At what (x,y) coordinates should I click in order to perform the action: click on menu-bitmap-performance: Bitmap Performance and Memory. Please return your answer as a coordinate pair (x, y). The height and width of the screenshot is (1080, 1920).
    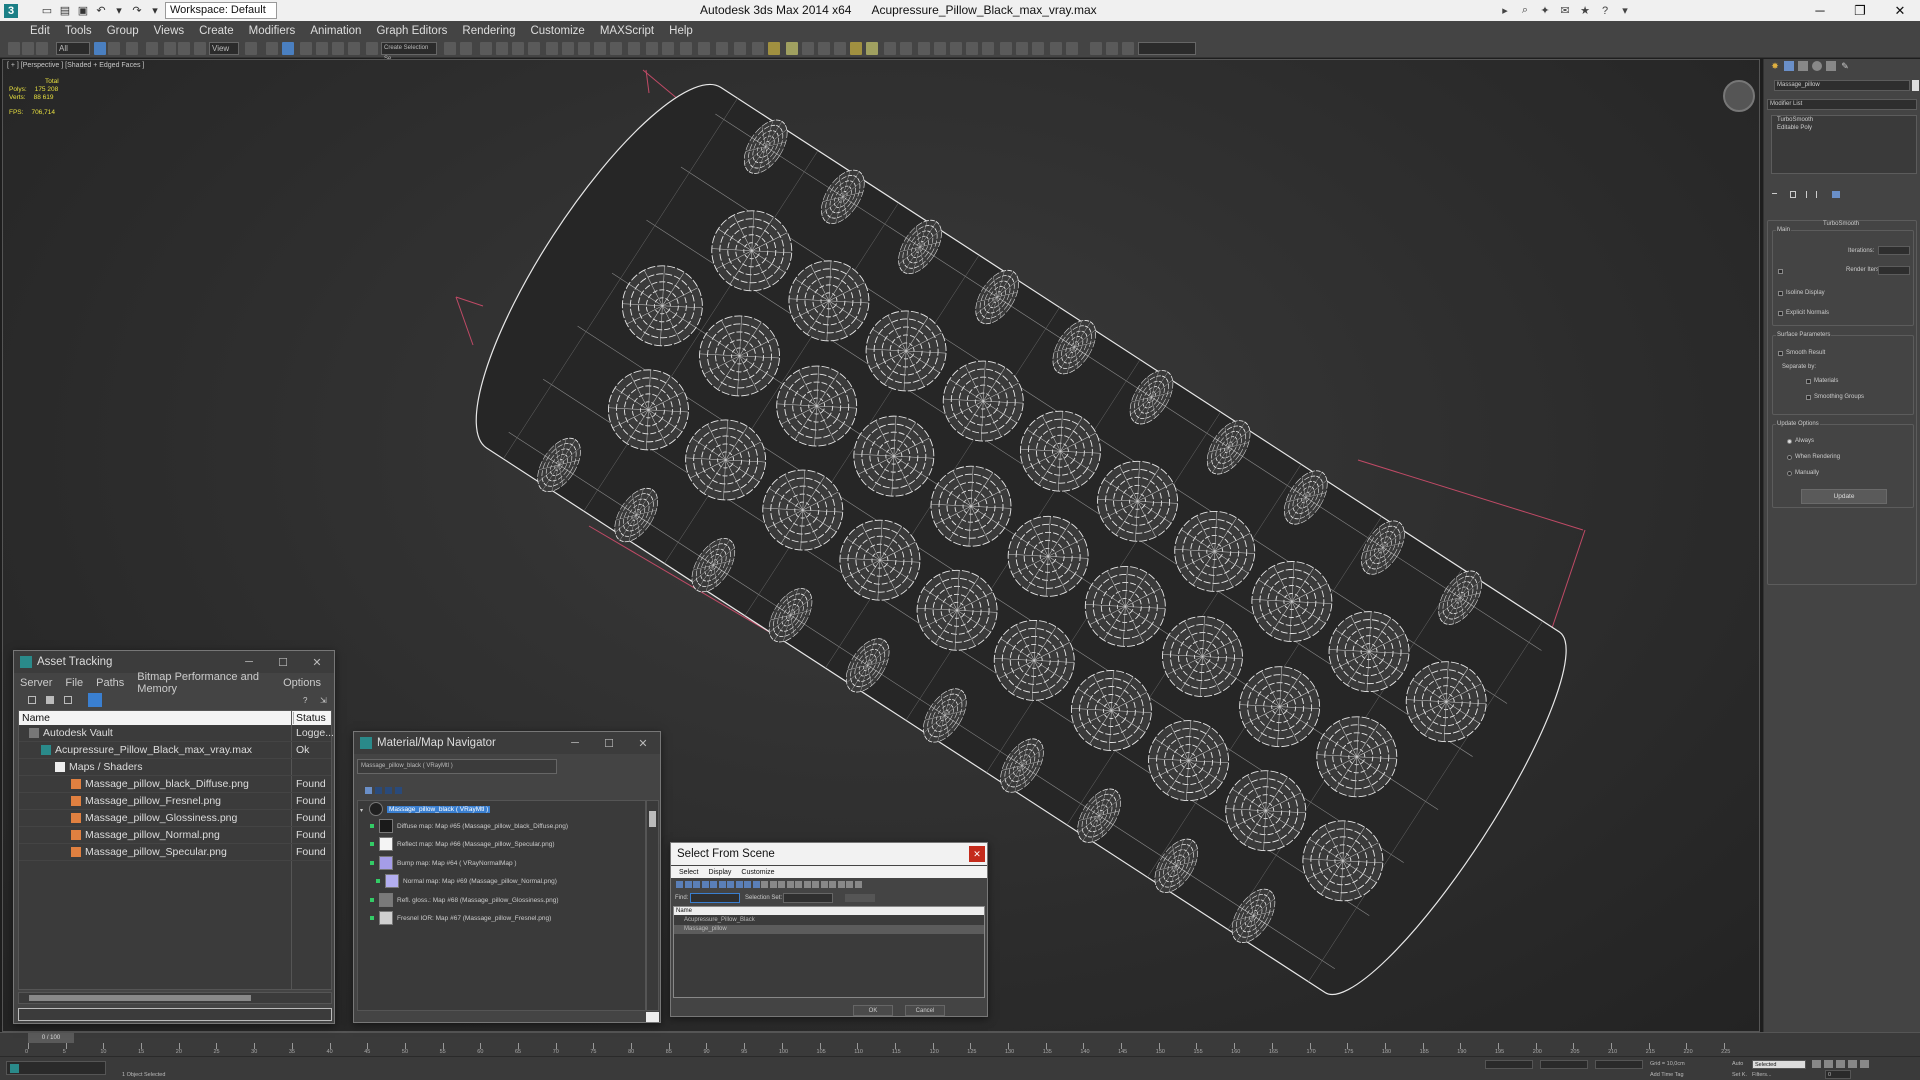
    Looking at the image, I should click on (203, 683).